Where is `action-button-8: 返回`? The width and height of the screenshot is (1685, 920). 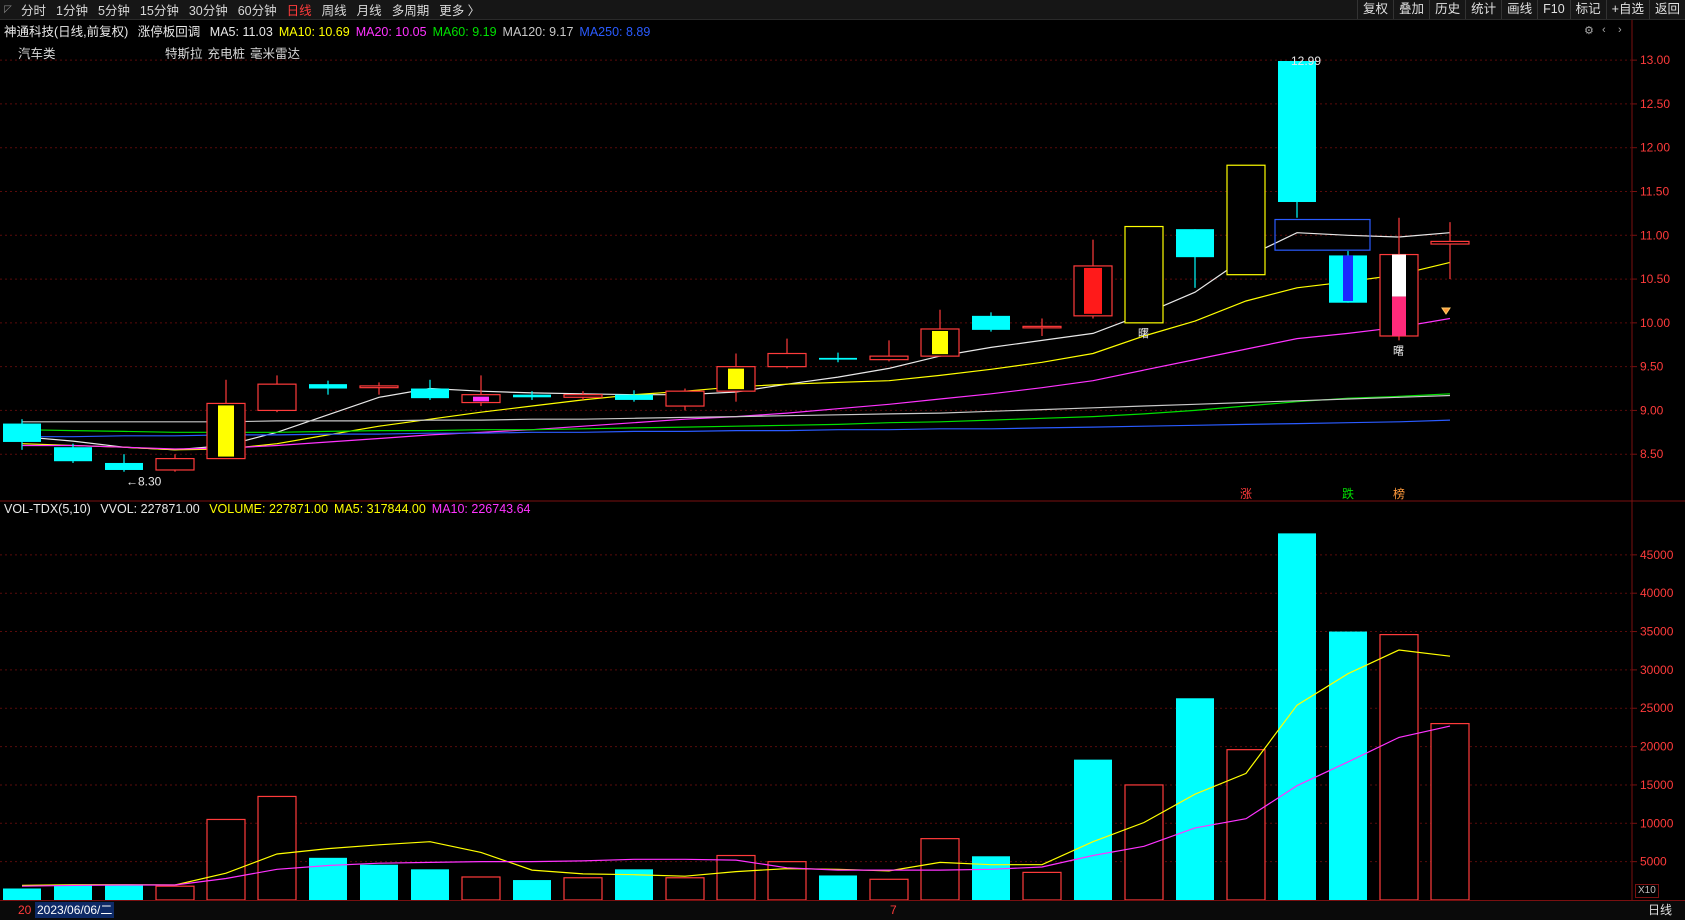 action-button-8: 返回 is located at coordinates (1666, 9).